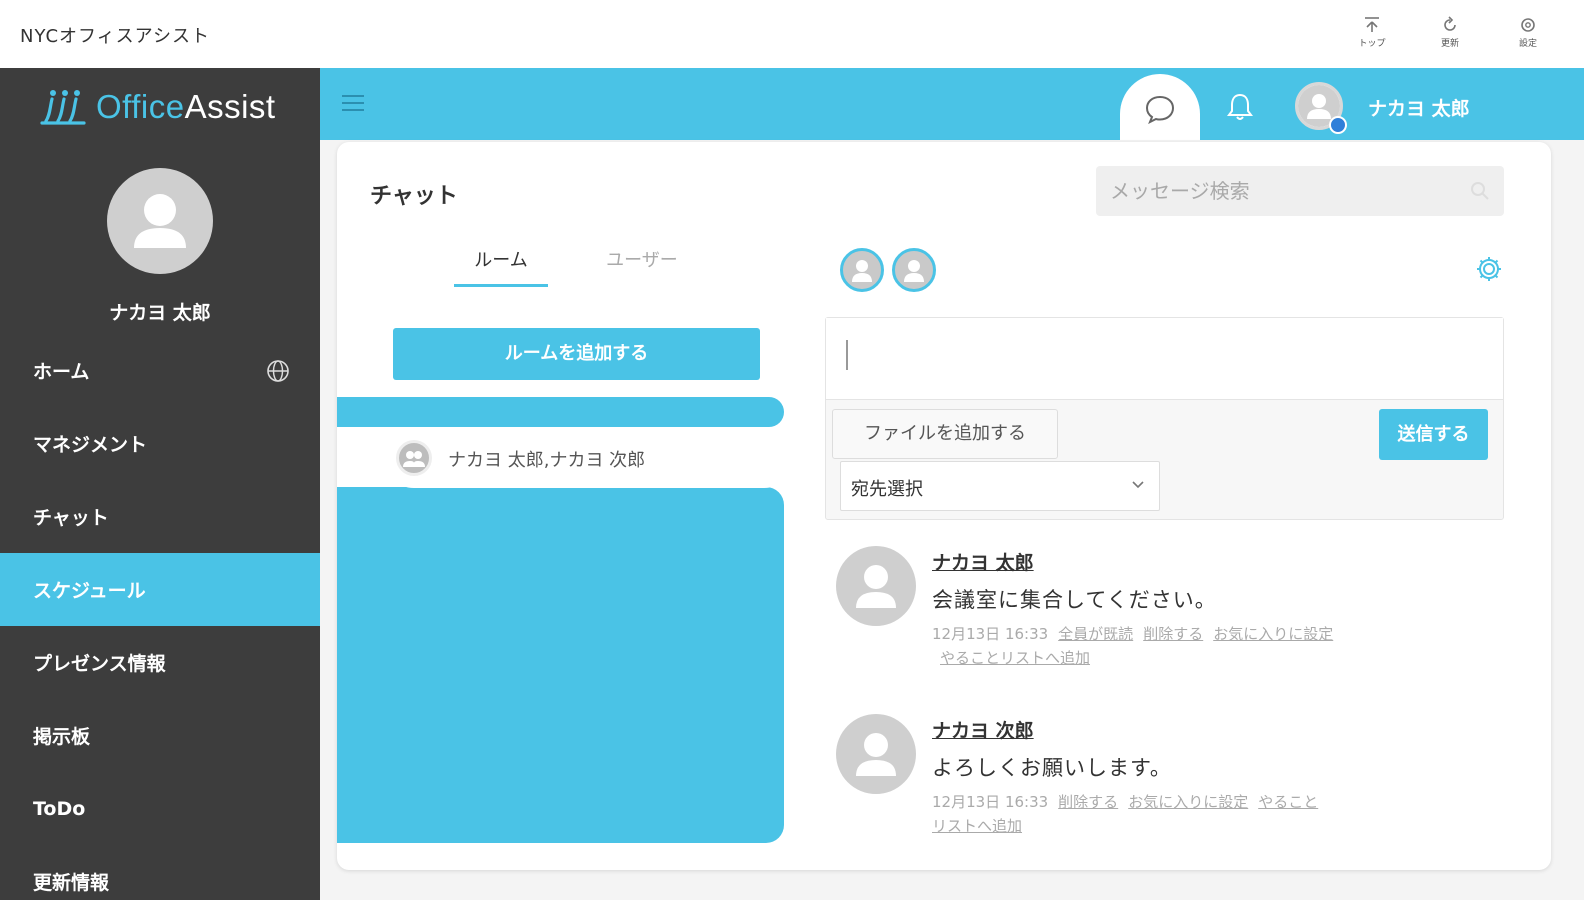 The width and height of the screenshot is (1584, 900). Describe the element at coordinates (278, 371) in the screenshot. I see `globe-icon` at that location.